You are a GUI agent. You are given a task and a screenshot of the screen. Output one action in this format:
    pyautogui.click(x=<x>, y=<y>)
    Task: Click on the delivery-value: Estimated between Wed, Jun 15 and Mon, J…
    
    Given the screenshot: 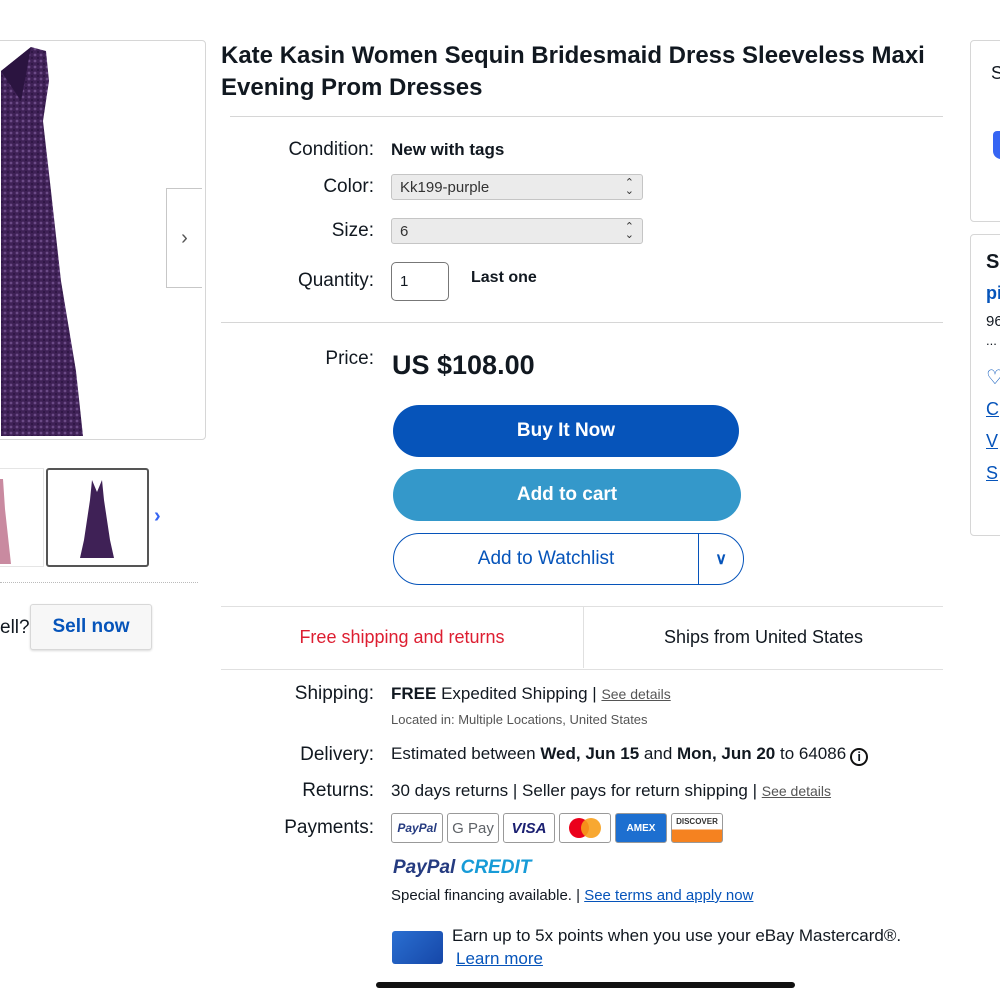 What is the action you would take?
    pyautogui.click(x=630, y=755)
    